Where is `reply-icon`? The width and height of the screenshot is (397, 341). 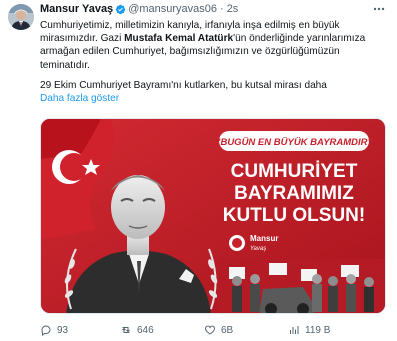
reply-icon is located at coordinates (46, 330).